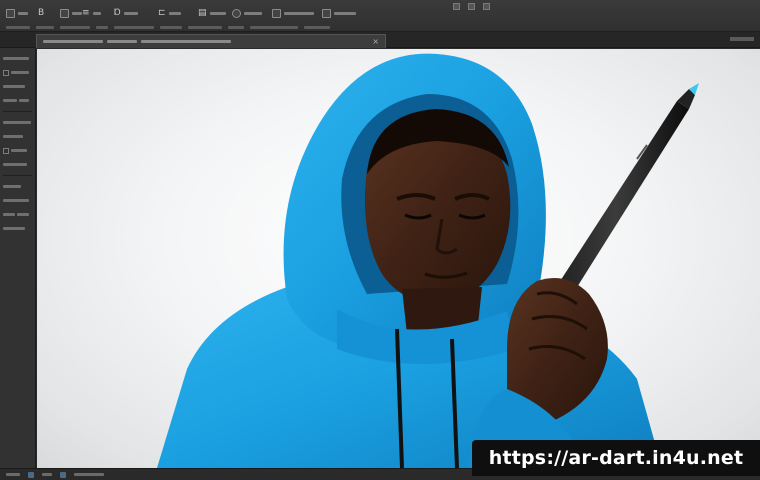  I want to click on document-tab-title, so click(73, 41).